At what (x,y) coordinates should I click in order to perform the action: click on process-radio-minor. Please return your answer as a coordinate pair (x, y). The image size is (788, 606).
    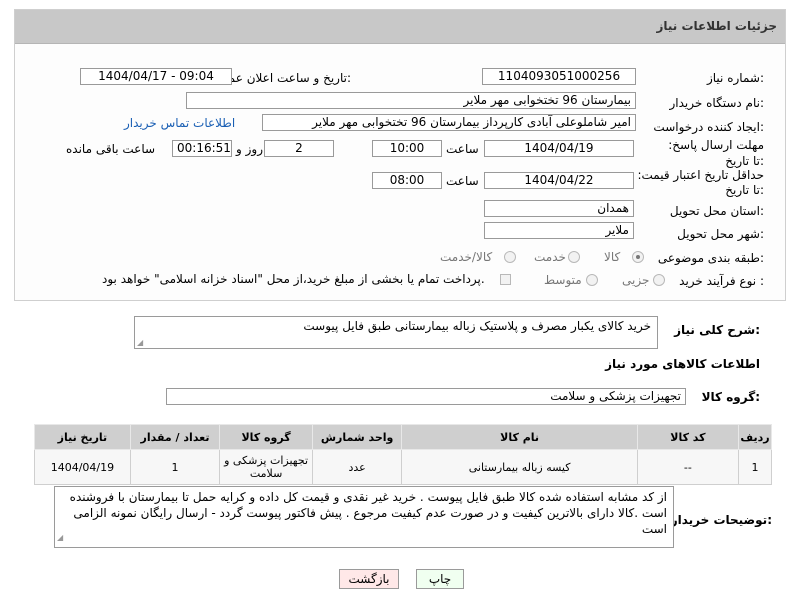
    Looking at the image, I should click on (659, 280).